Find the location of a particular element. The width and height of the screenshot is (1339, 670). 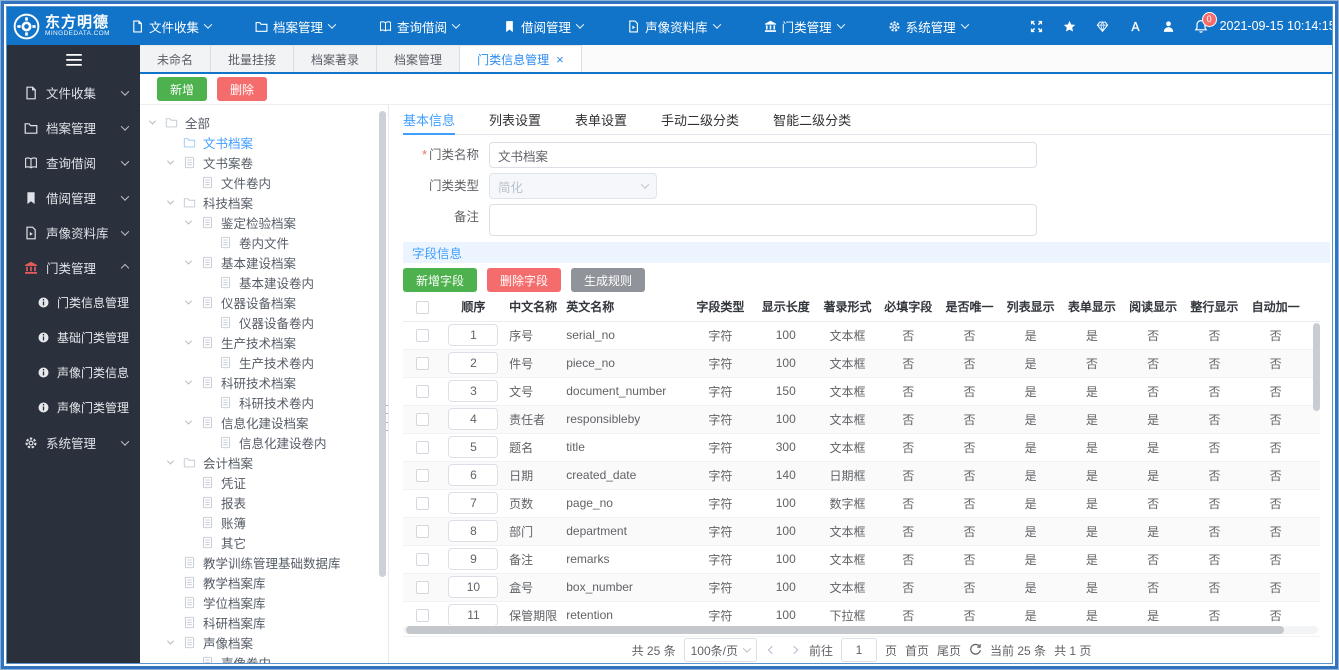

tree-item: 基本建设档案 is located at coordinates (263, 262).